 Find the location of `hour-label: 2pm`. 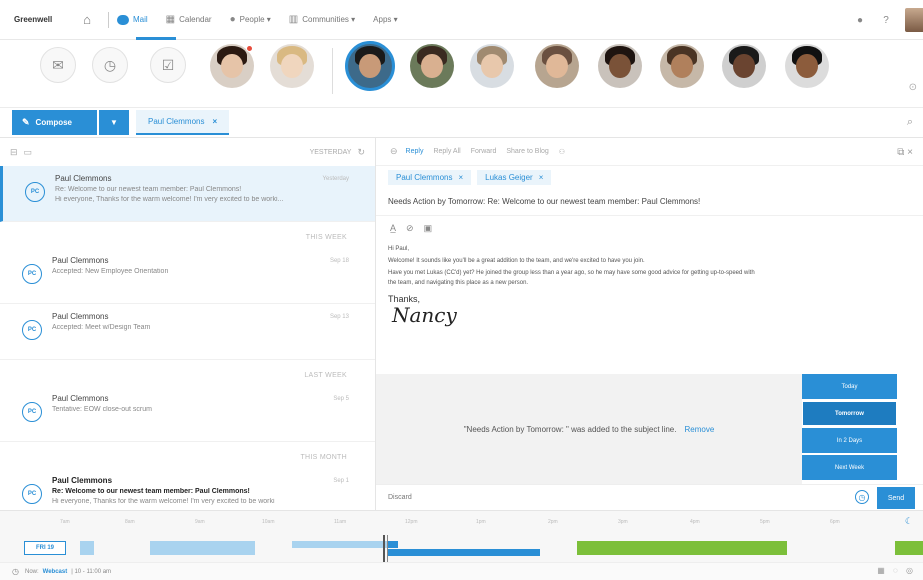

hour-label: 2pm is located at coordinates (553, 522).